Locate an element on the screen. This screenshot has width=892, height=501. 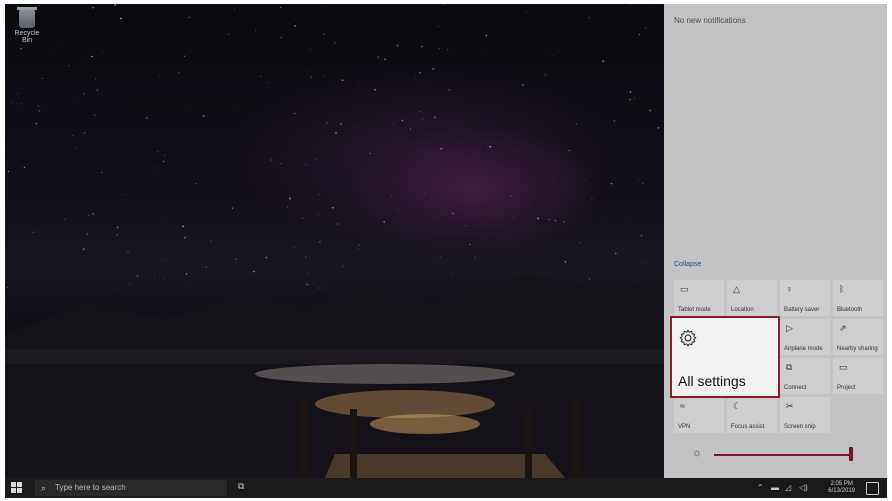
search-placeholder: Type here to search is located at coordinates (90, 487).